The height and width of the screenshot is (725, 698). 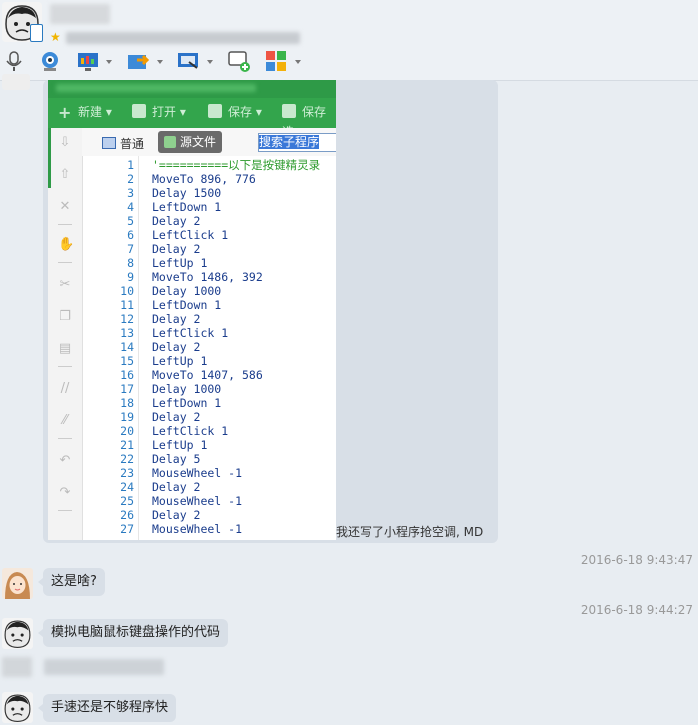 What do you see at coordinates (65, 143) in the screenshot?
I see `down-arrow-icon: ⇩` at bounding box center [65, 143].